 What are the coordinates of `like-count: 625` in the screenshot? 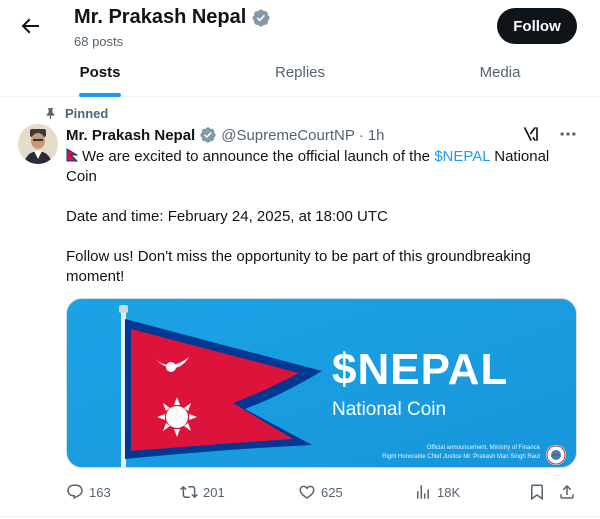 It's located at (332, 492).